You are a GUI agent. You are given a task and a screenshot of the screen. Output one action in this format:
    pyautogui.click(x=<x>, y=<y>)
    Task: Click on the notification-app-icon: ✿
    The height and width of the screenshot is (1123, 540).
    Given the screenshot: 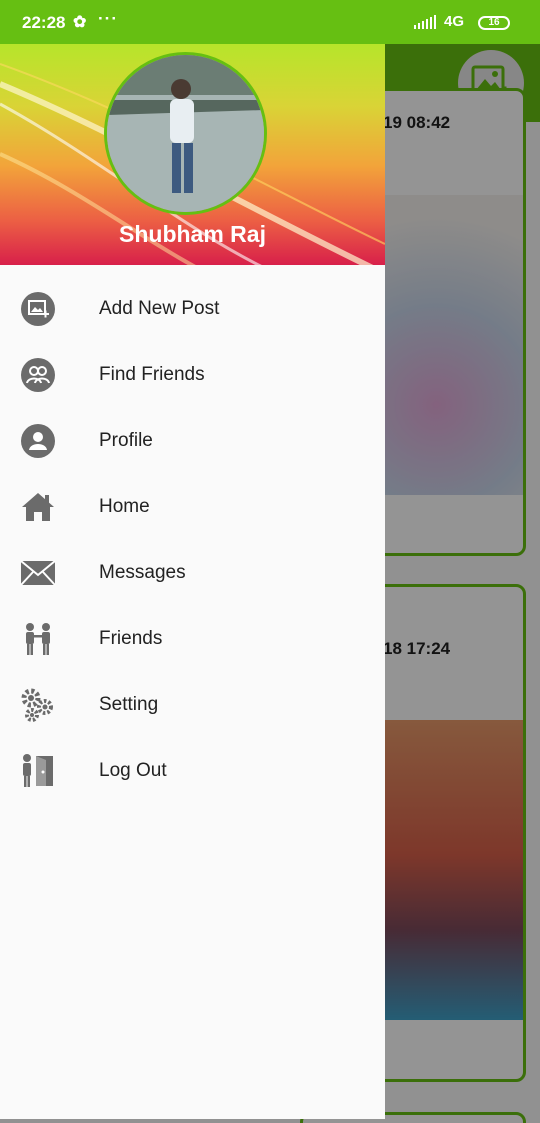 What is the action you would take?
    pyautogui.click(x=80, y=22)
    